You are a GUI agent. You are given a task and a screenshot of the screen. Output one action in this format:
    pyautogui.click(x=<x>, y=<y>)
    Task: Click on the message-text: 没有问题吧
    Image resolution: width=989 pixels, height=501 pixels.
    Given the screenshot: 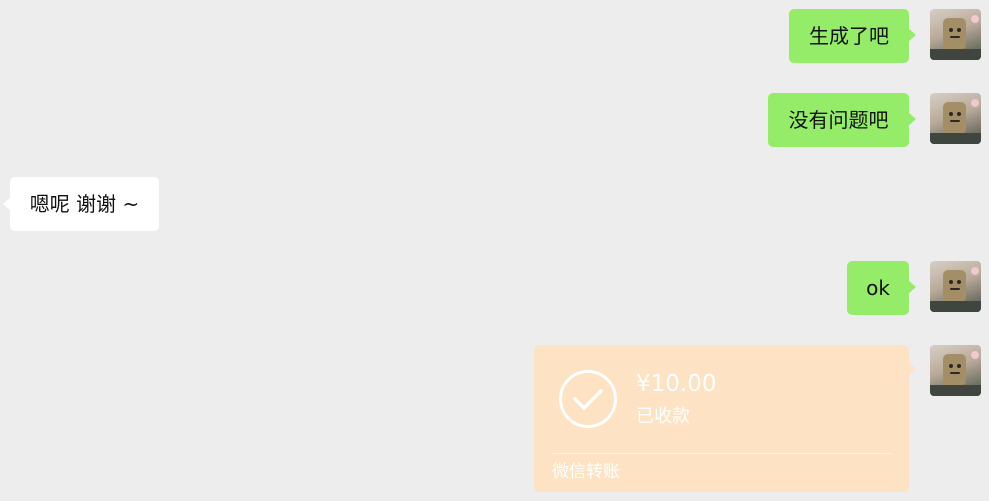 What is the action you would take?
    pyautogui.click(x=838, y=120)
    